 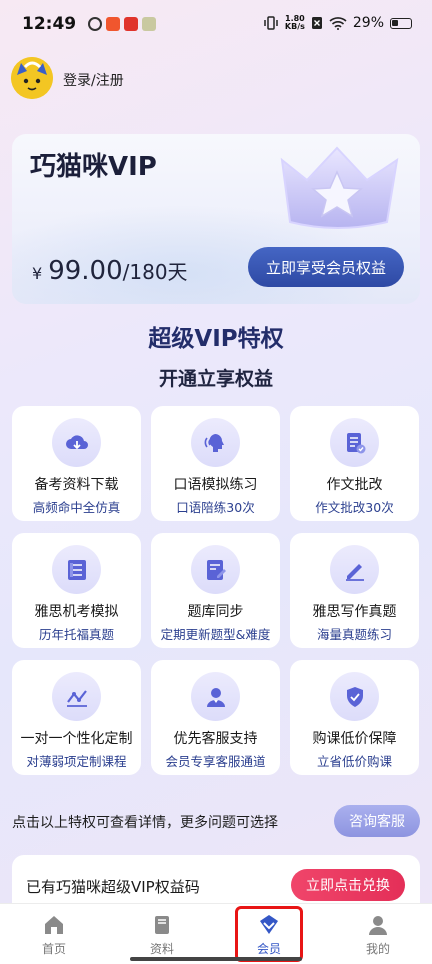 I want to click on privilege-title-text: 雅思机考模拟, so click(x=76, y=612).